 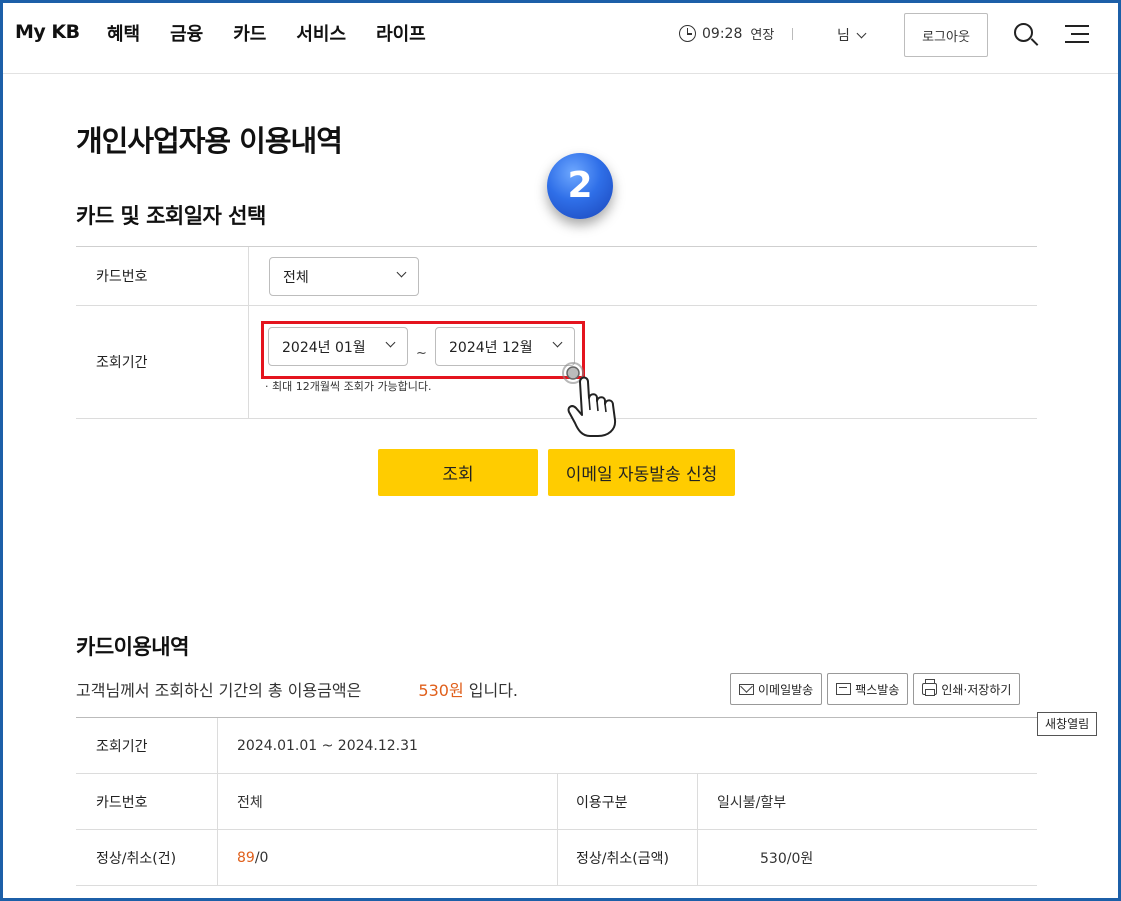 I want to click on extend-session-button: 연장, so click(x=762, y=33).